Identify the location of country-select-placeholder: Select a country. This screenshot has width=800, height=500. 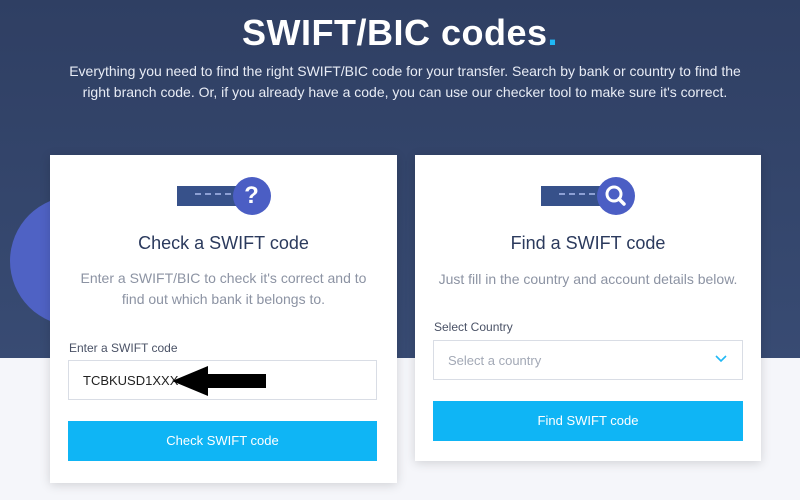
(495, 360).